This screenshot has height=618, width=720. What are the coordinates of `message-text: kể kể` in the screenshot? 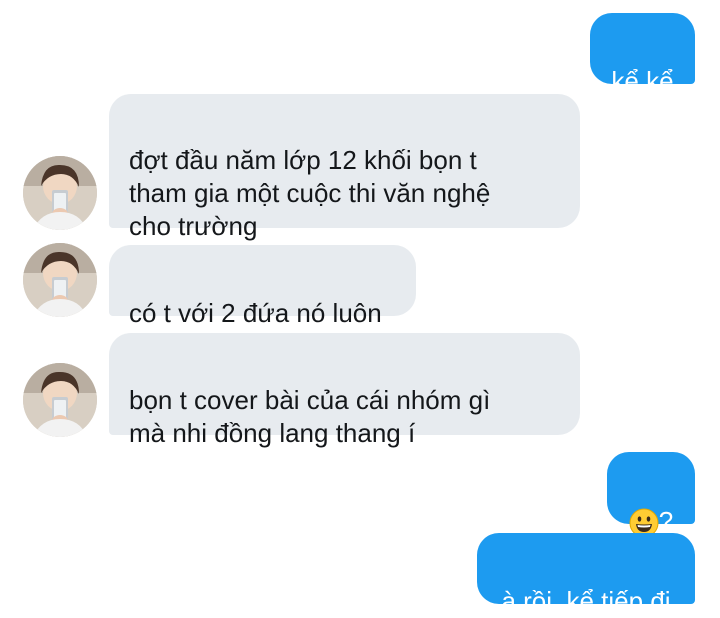 It's located at (642, 81).